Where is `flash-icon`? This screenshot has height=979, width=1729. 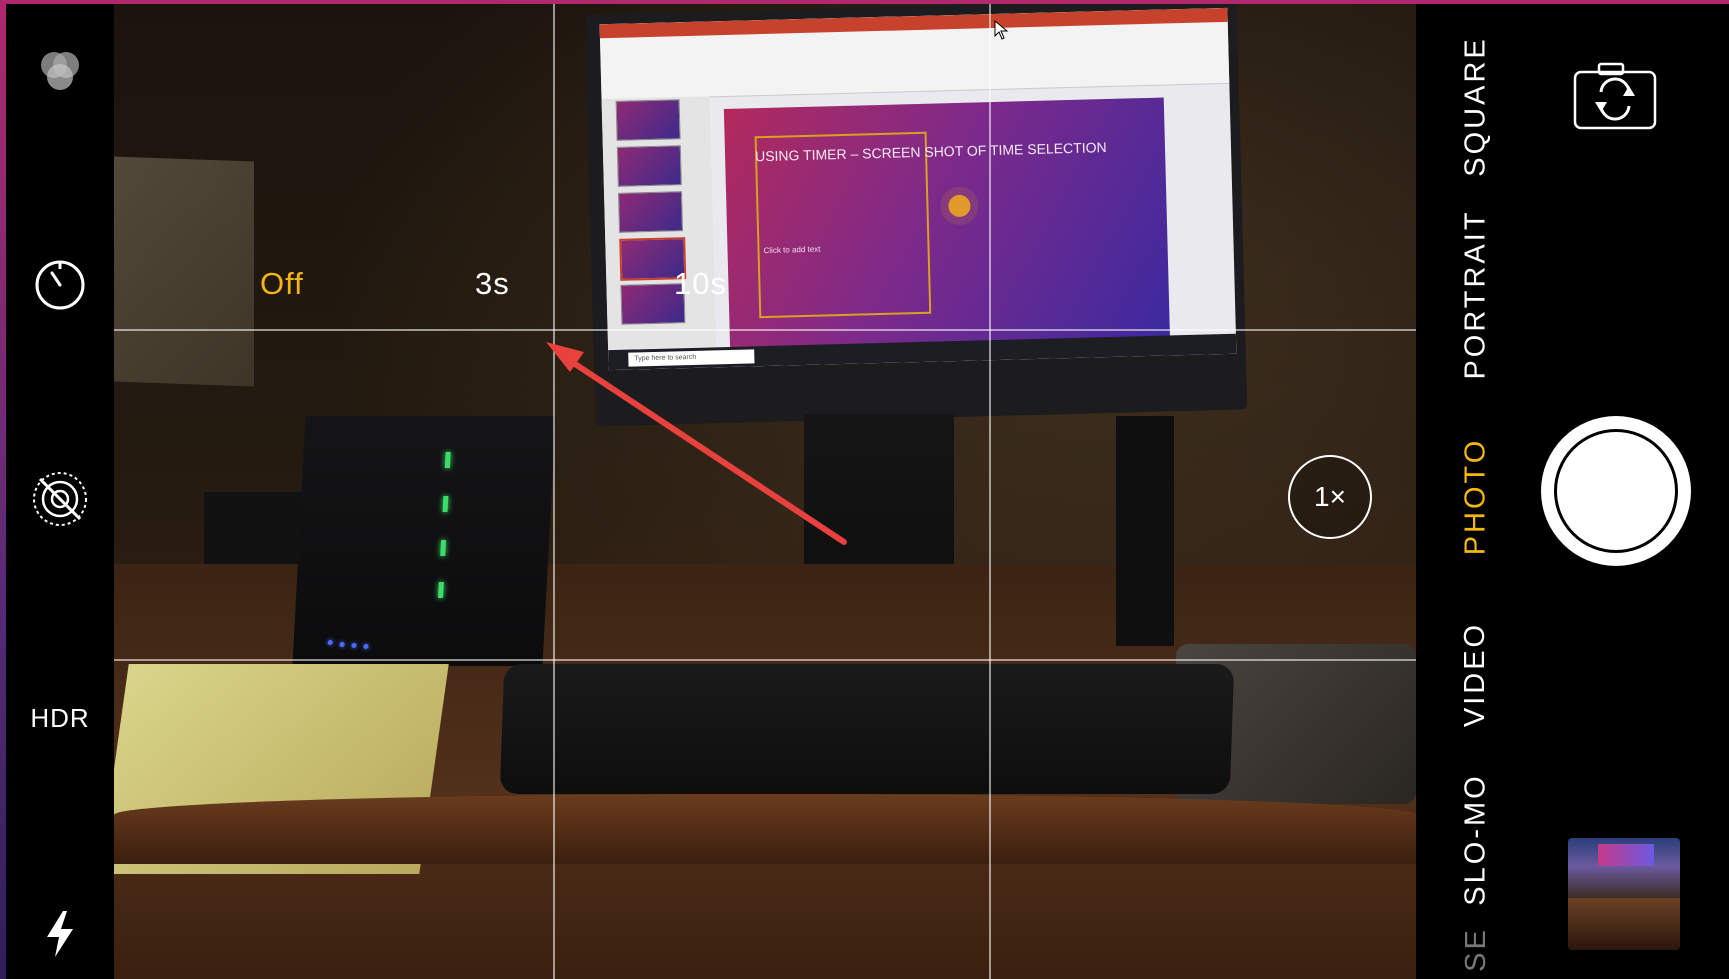 flash-icon is located at coordinates (60, 934).